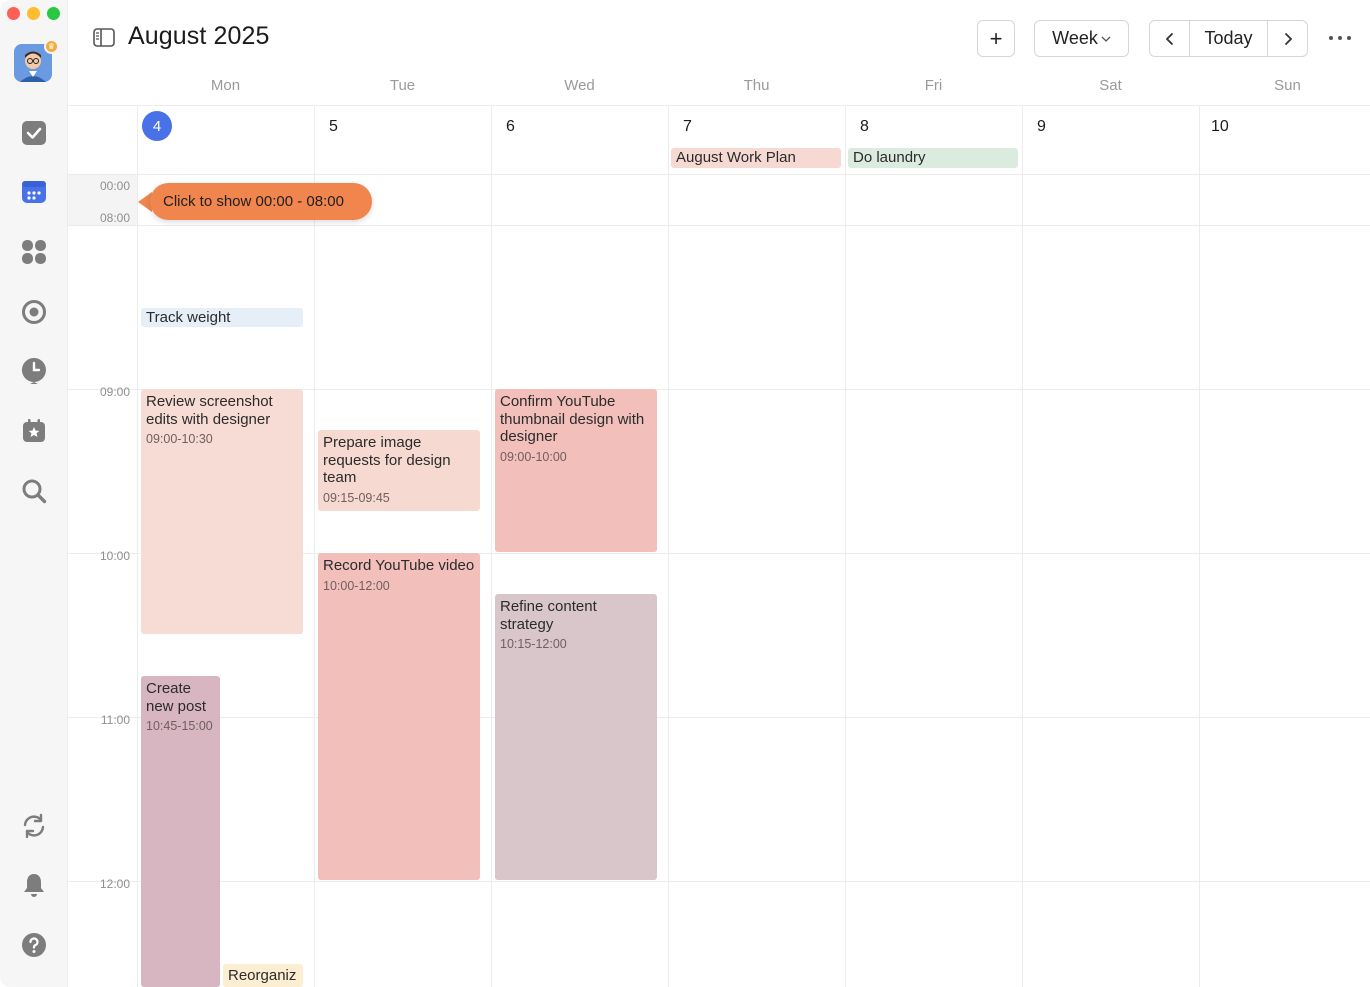 This screenshot has width=1370, height=987. What do you see at coordinates (34, 826) in the screenshot?
I see `sync-icon` at bounding box center [34, 826].